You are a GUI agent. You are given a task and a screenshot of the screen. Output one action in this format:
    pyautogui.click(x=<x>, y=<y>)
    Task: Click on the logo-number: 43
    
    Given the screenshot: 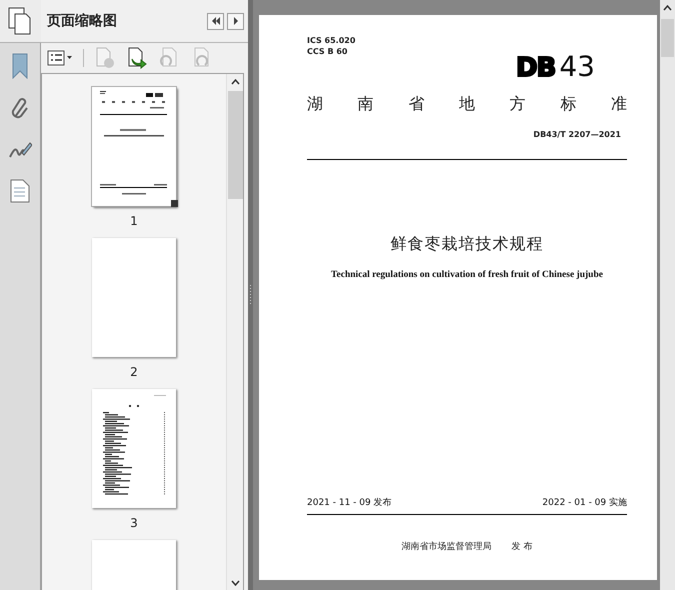 What is the action you would take?
    pyautogui.click(x=577, y=67)
    